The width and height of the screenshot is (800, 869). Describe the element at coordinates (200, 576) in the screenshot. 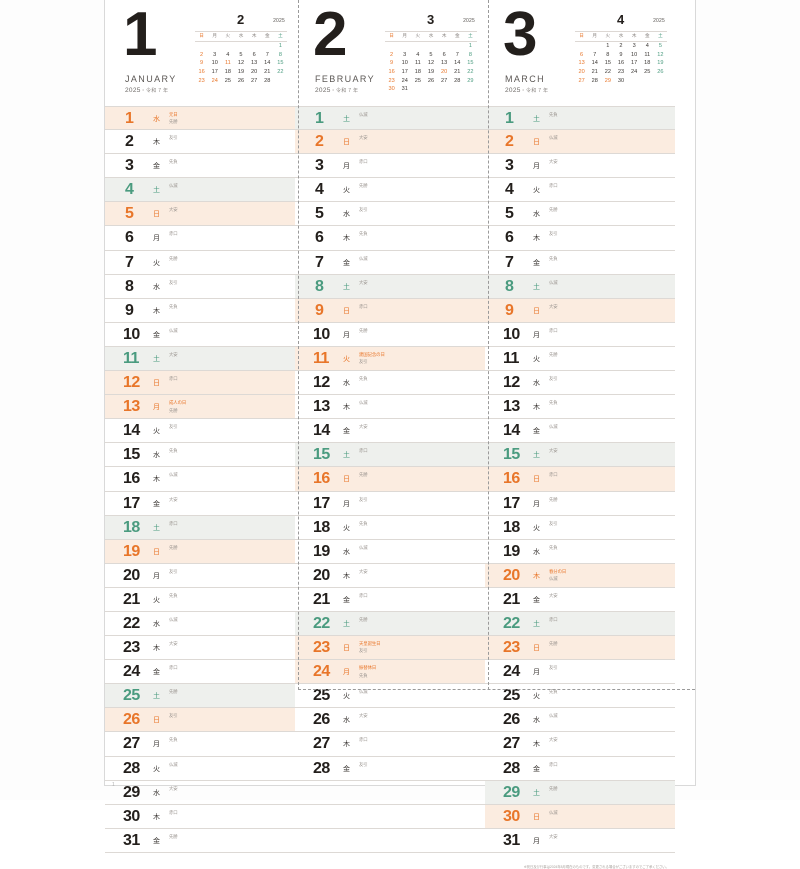

I see `day-row: 20 月 友引` at that location.